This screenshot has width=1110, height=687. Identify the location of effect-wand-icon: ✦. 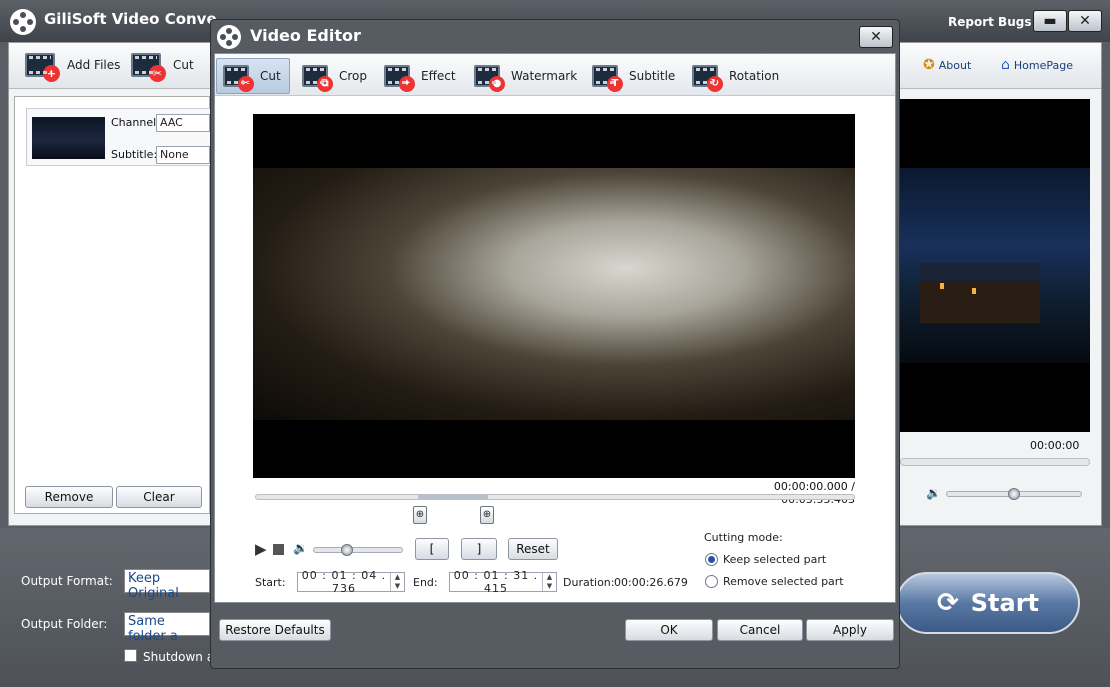
(399, 78).